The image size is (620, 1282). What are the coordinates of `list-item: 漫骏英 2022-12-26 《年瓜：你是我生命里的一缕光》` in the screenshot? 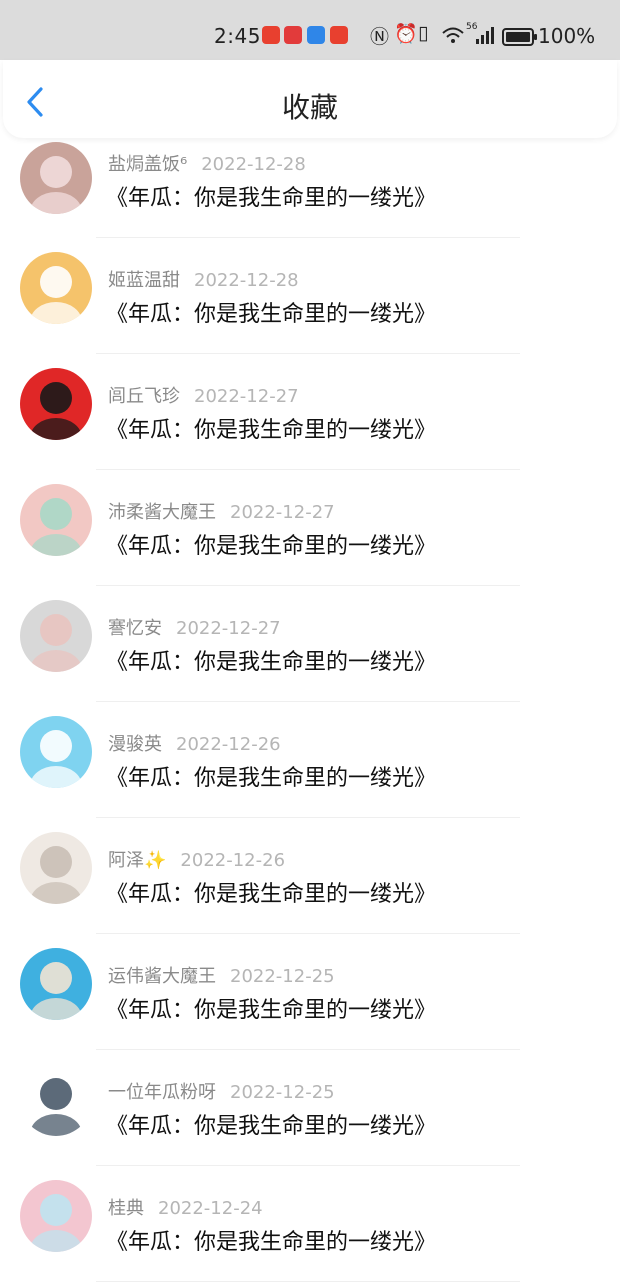 It's located at (310, 760).